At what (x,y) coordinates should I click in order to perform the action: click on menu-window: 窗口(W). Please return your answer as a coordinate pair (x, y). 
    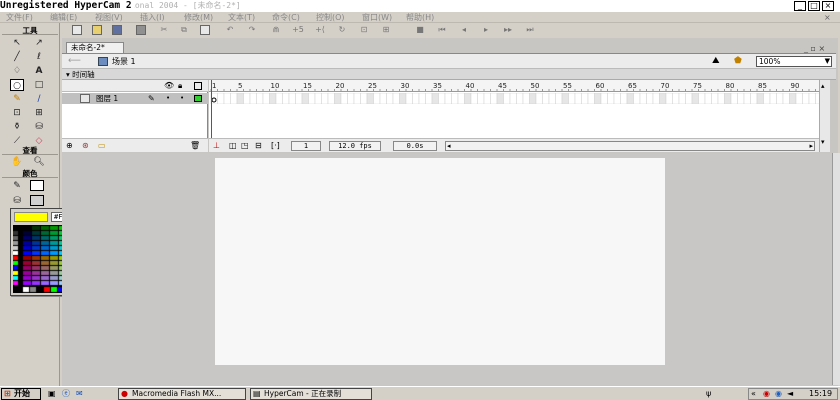
    Looking at the image, I should click on (377, 17).